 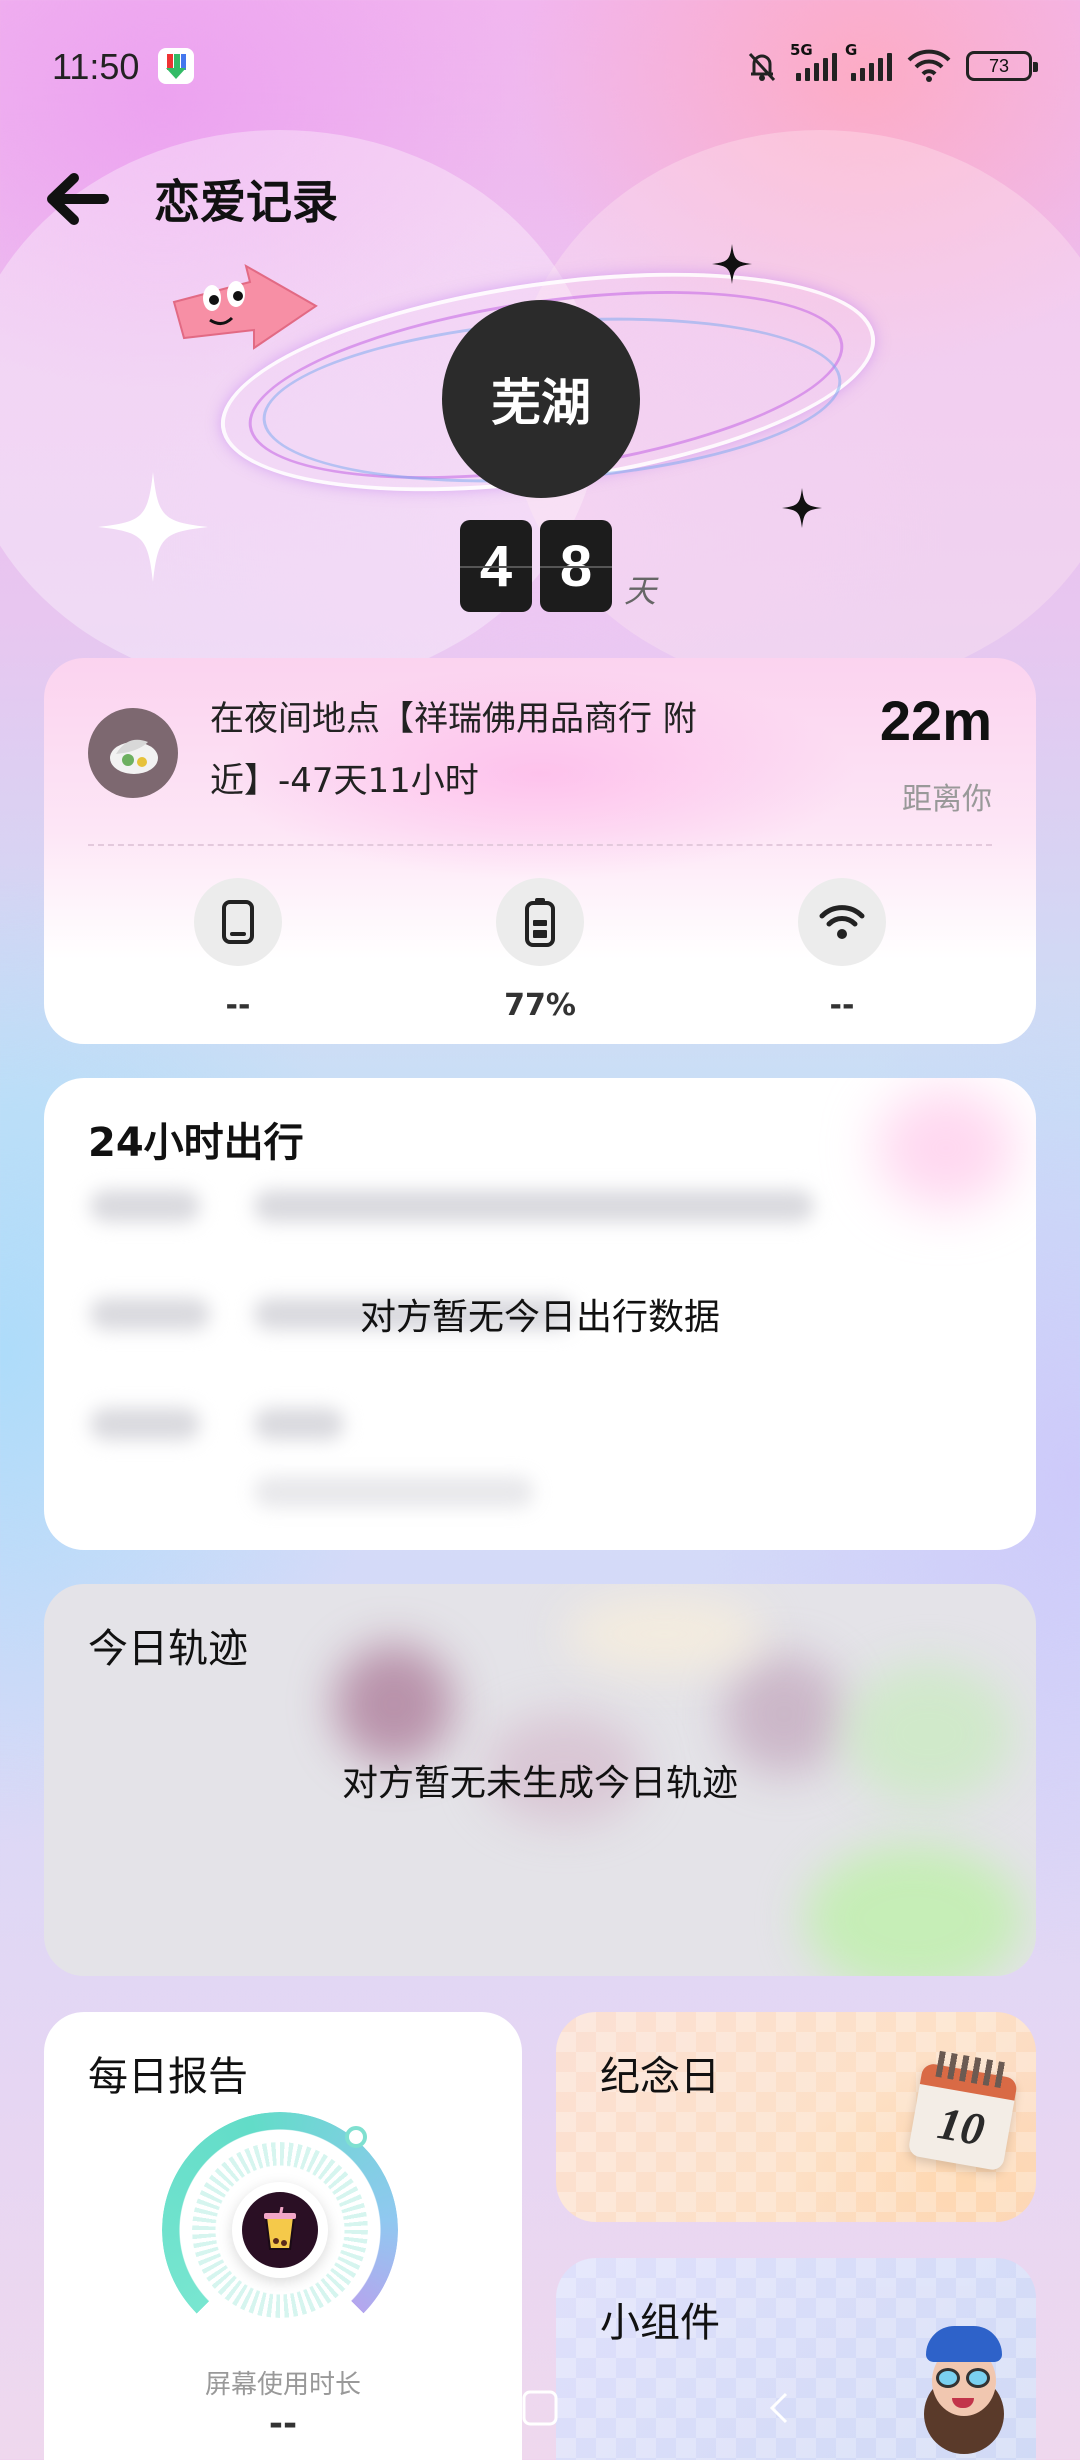 What do you see at coordinates (540, 922) in the screenshot?
I see `battery-level-icon` at bounding box center [540, 922].